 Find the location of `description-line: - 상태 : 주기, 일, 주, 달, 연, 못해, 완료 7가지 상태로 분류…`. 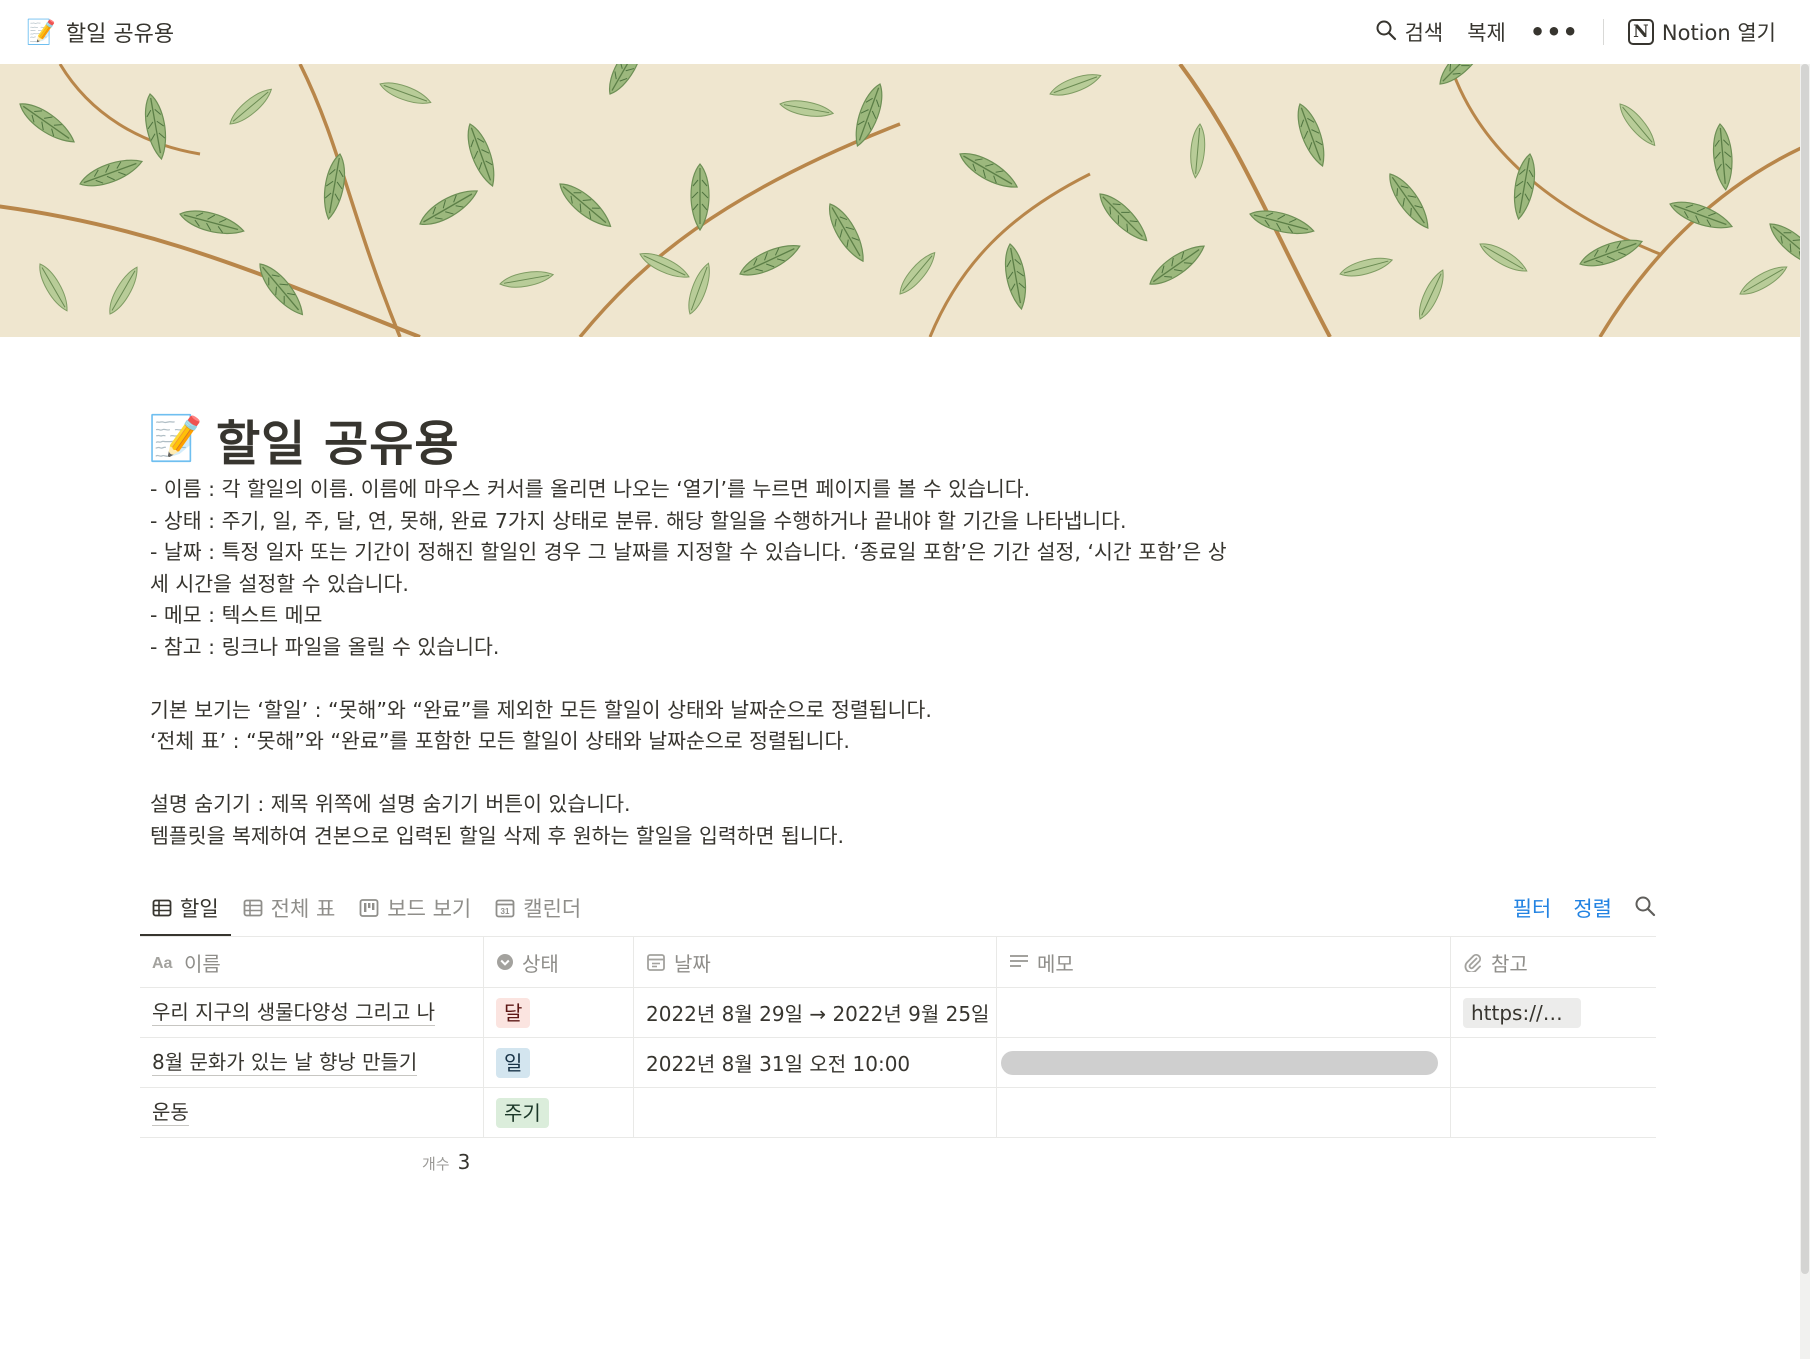

description-line: - 상태 : 주기, 일, 주, 달, 연, 못해, 완료 7가지 상태로 분류… is located at coordinates (638, 520).